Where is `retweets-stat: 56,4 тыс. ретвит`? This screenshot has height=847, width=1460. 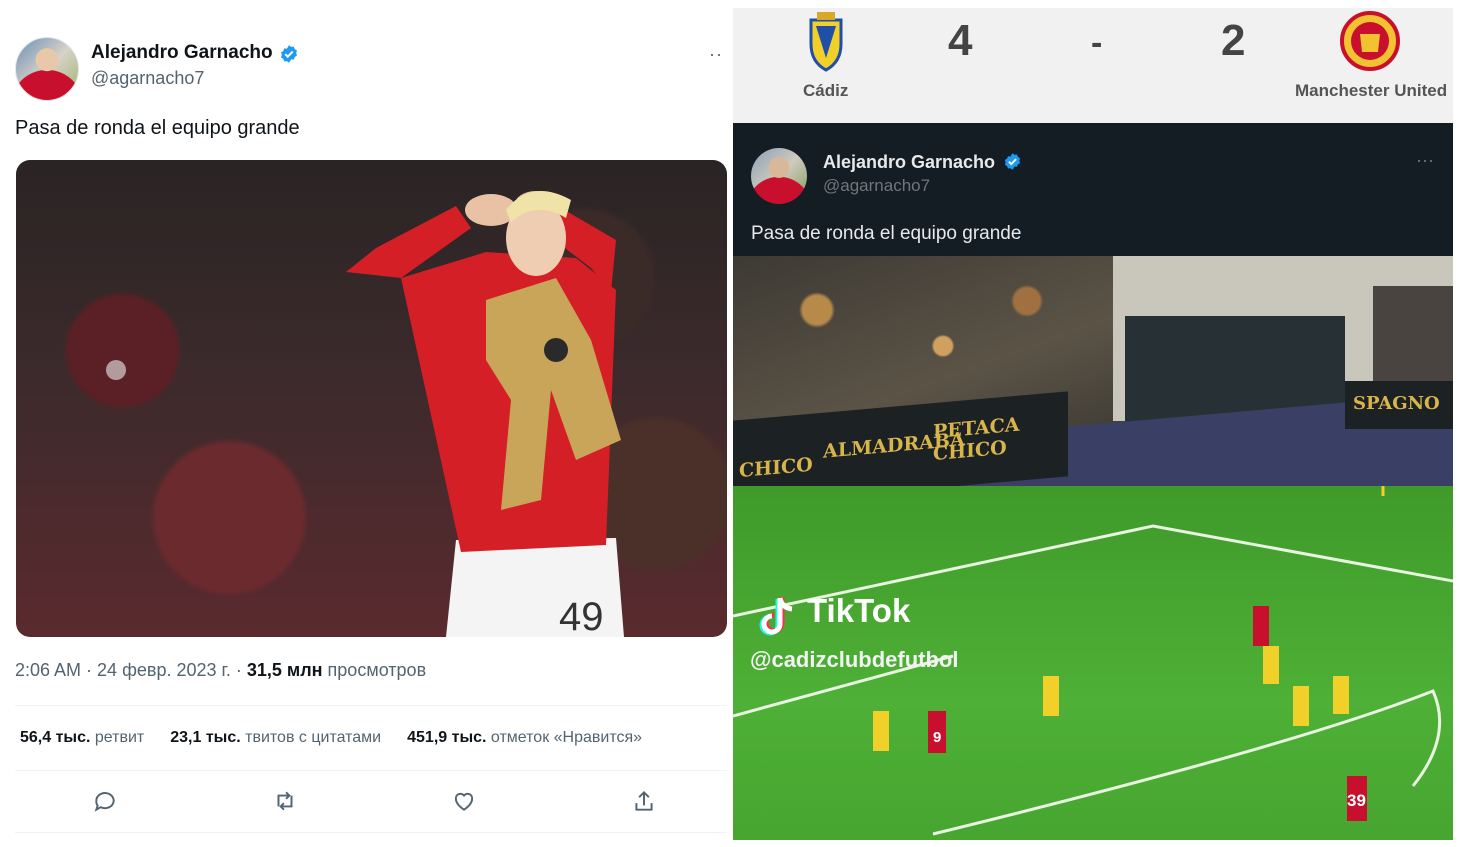
retweets-stat: 56,4 тыс. ретвит is located at coordinates (82, 738).